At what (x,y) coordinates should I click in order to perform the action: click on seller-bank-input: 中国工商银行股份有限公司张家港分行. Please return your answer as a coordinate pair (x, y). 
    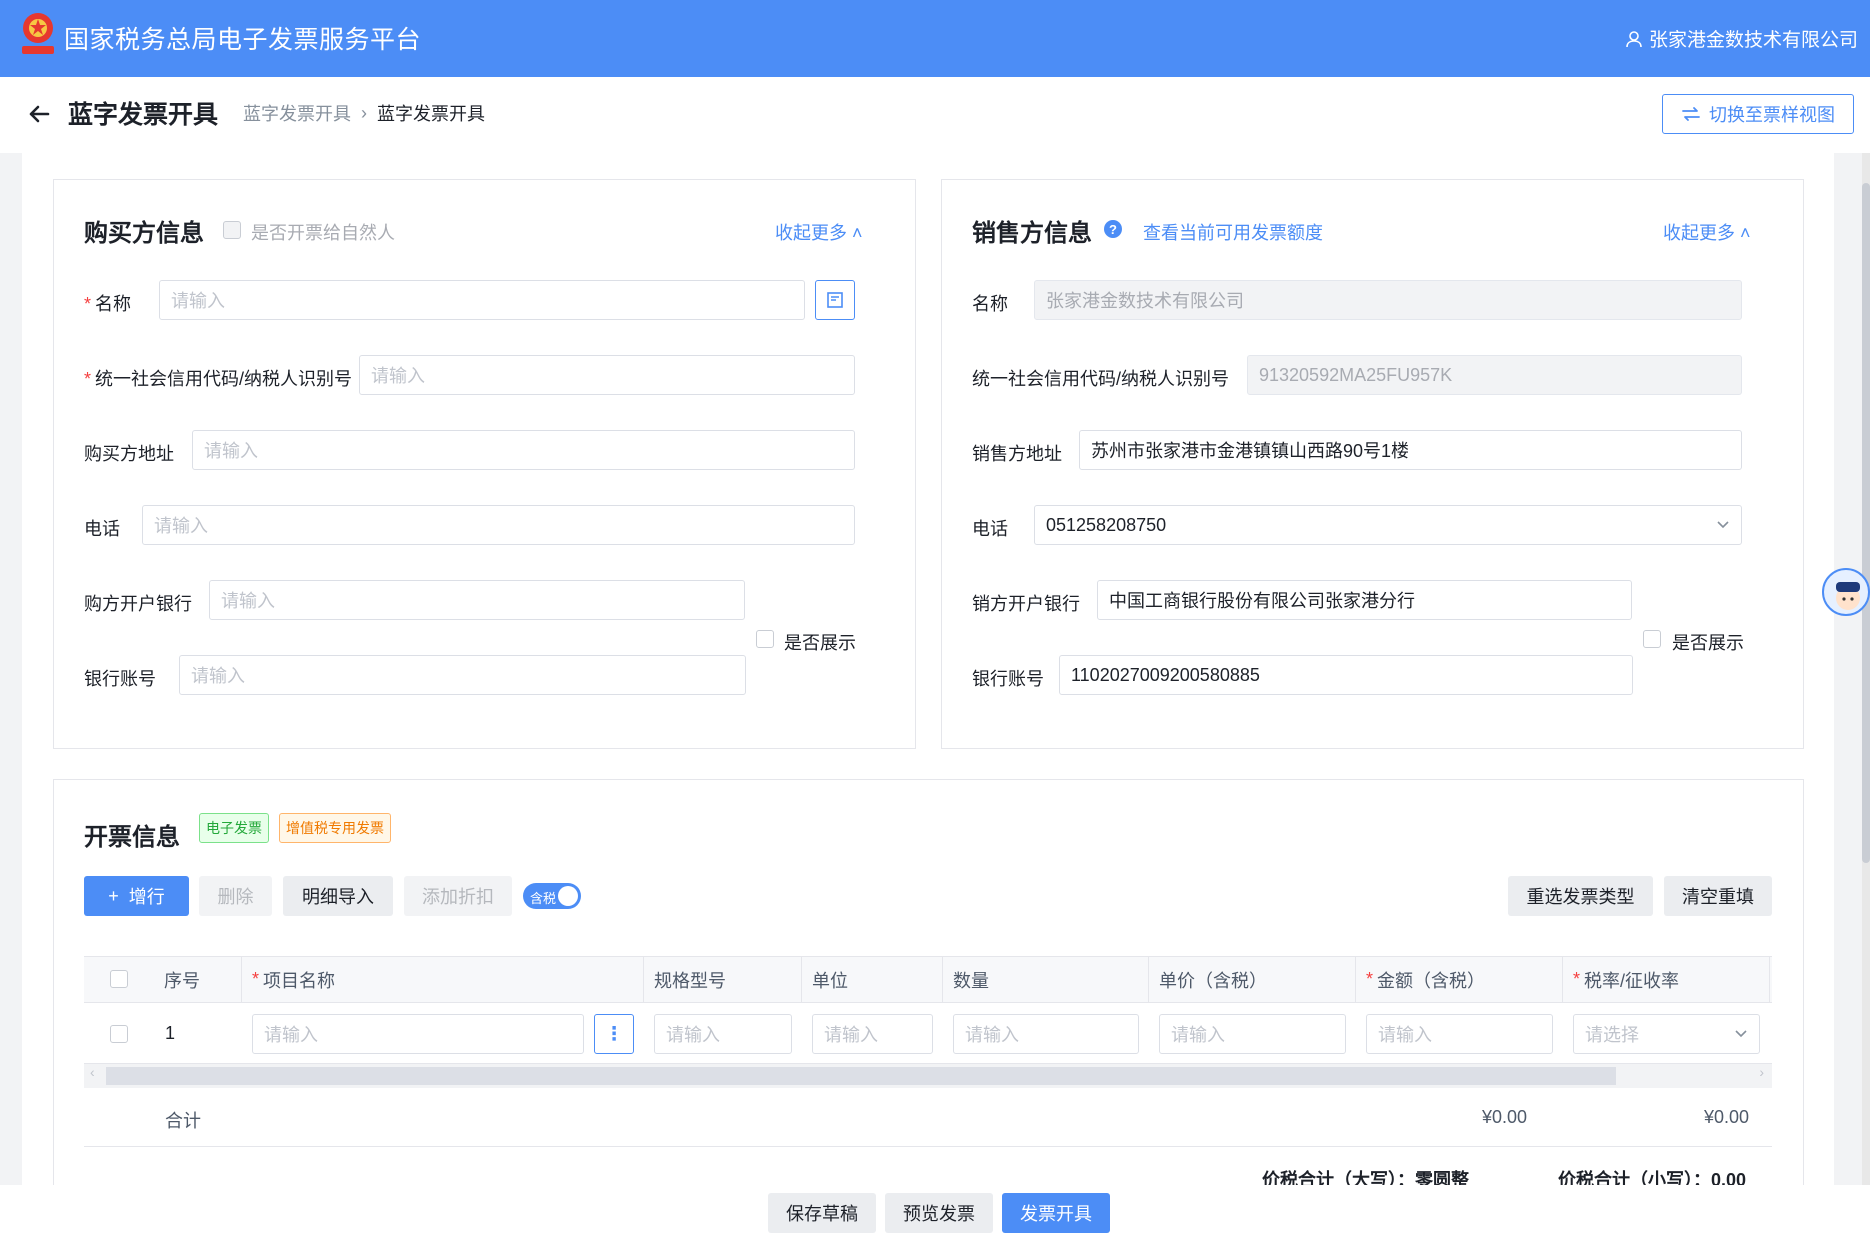
    Looking at the image, I should click on (1364, 600).